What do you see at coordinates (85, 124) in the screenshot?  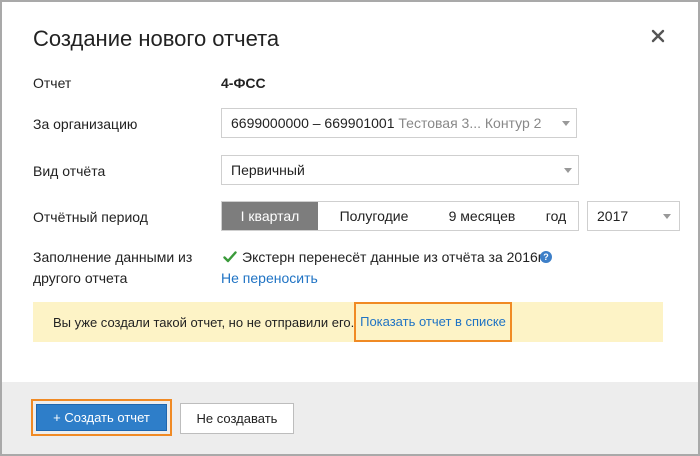 I see `organization-label: За организацию` at bounding box center [85, 124].